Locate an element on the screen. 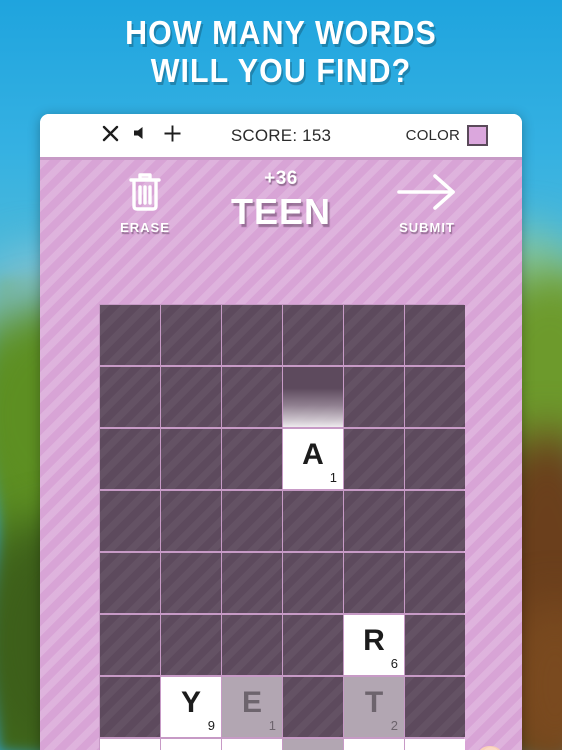 This screenshot has width=562, height=750. tile-letter: T is located at coordinates (374, 702).